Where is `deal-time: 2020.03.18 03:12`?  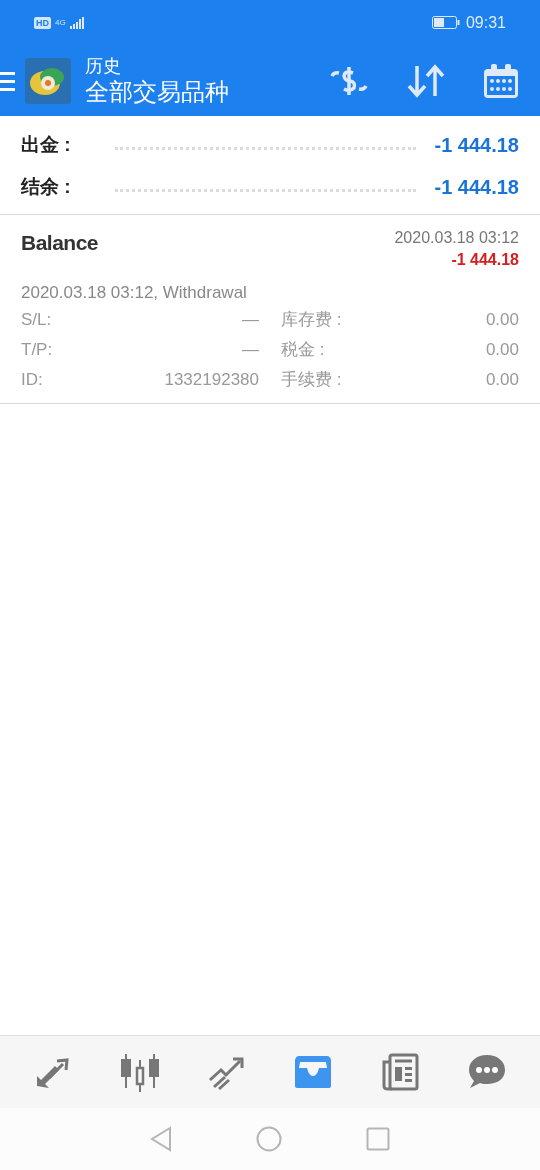
deal-time: 2020.03.18 03:12 is located at coordinates (456, 238).